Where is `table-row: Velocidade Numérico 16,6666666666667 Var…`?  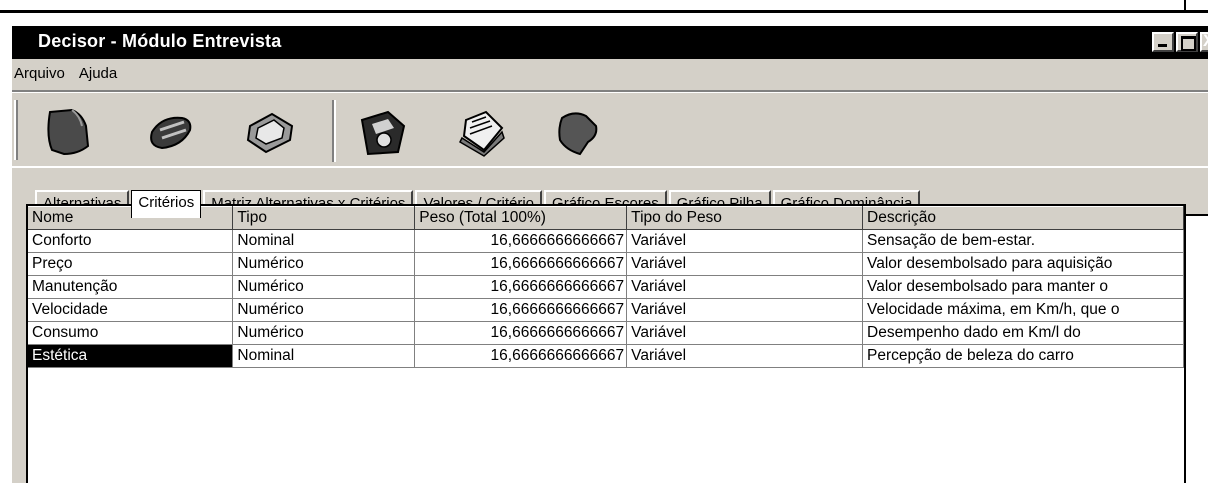
table-row: Velocidade Numérico 16,6666666666667 Var… is located at coordinates (606, 310).